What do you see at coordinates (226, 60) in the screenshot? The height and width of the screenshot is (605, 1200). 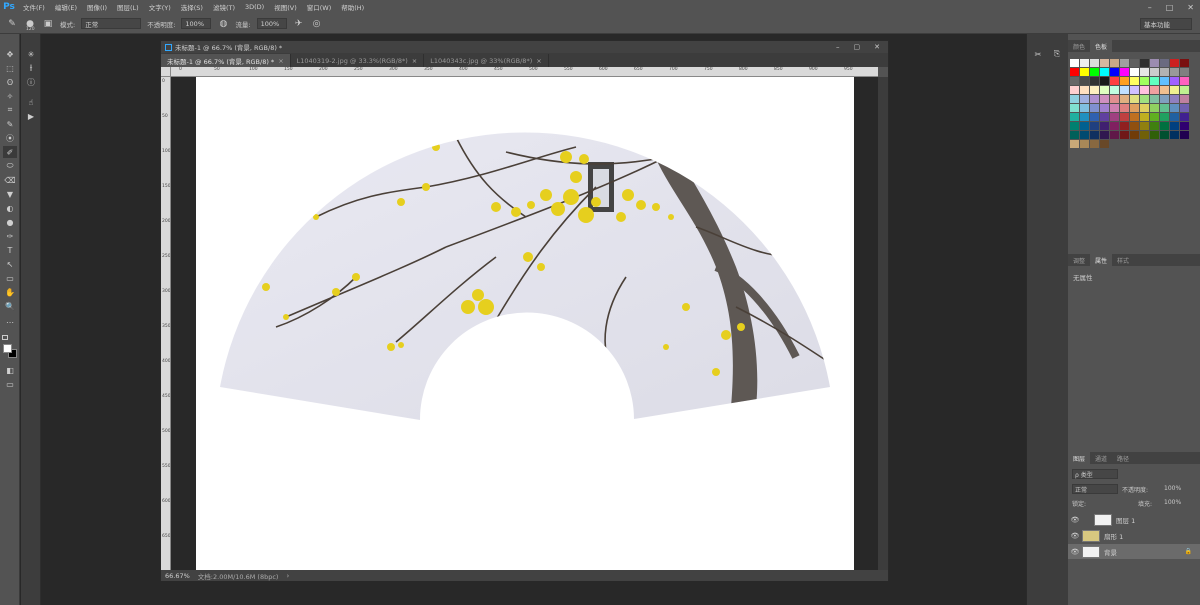 I see `tab-untitled-1: 未标题-1 @ 66.7% (背景, RGB/8) * ×` at bounding box center [226, 60].